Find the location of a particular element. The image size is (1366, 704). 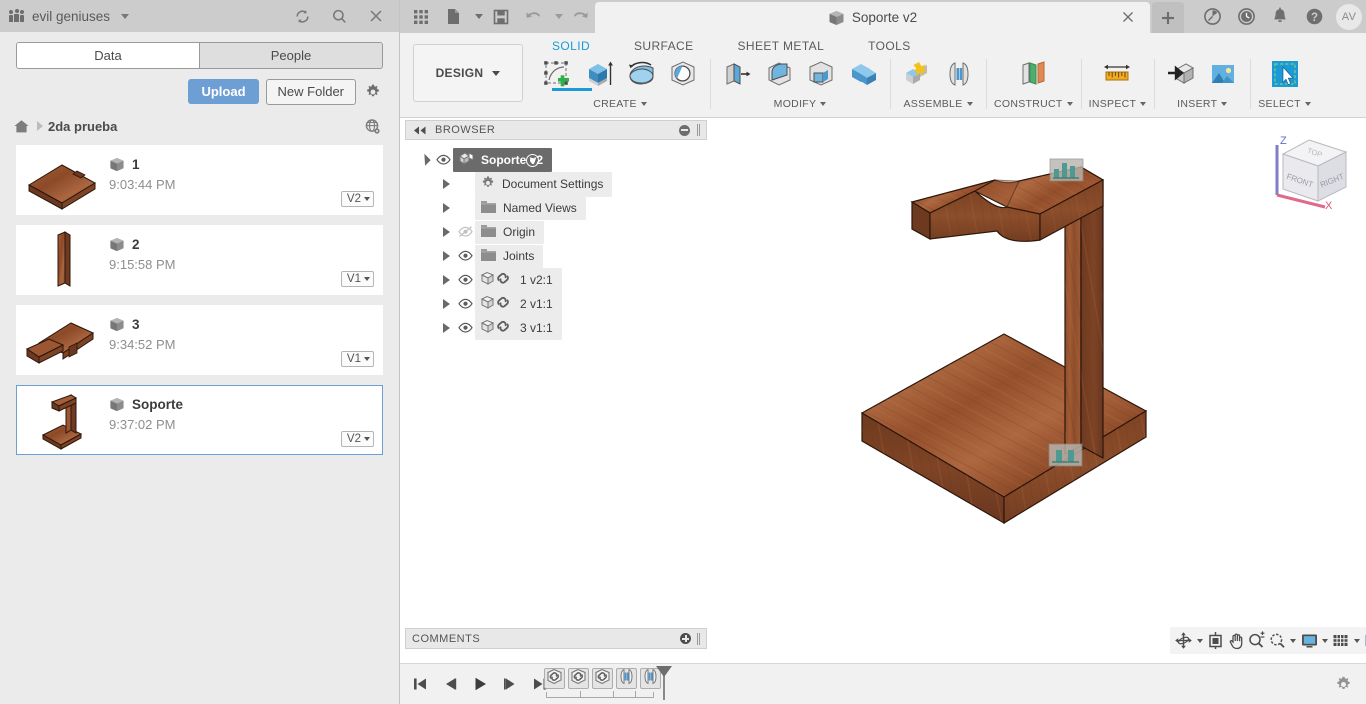

press-pull-button is located at coordinates (737, 76).